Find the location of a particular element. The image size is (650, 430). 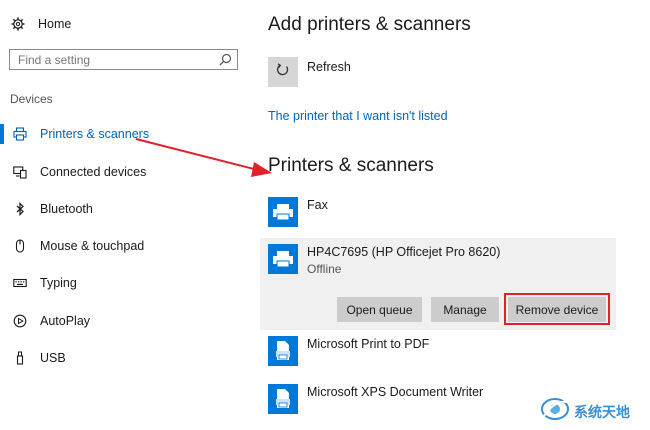

refresh-label: Refresh is located at coordinates (329, 67).